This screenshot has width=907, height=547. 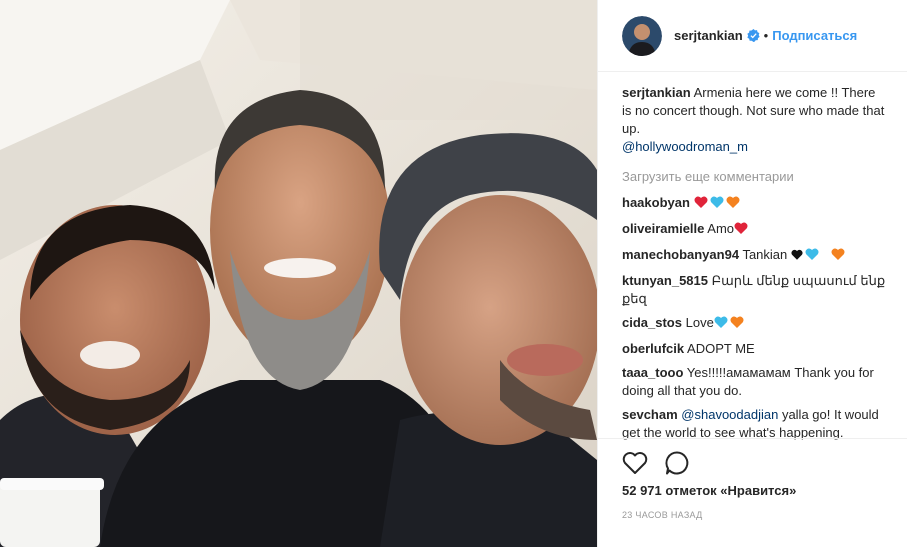 What do you see at coordinates (755, 290) in the screenshot?
I see `comment-item: ktunyan_5815 Բարև մենք սպասում ենք քեզ` at bounding box center [755, 290].